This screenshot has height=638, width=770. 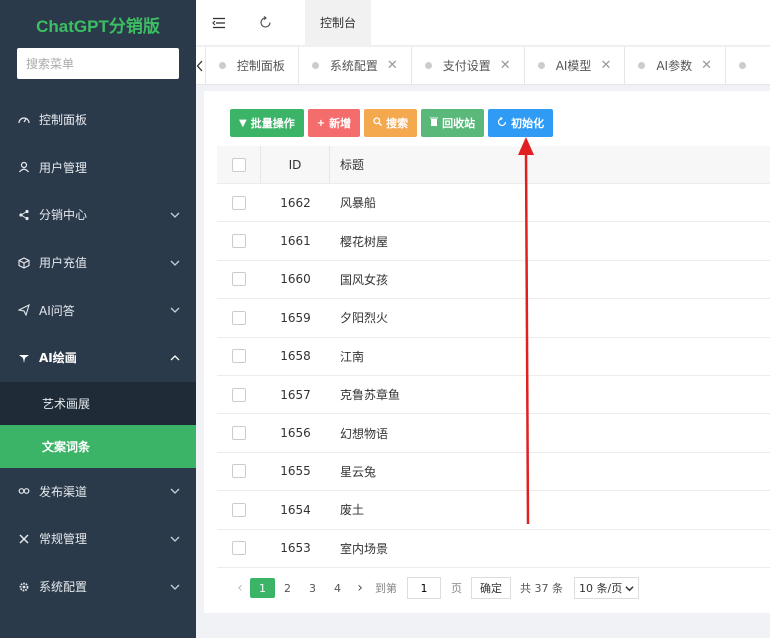 What do you see at coordinates (337, 588) in the screenshot?
I see `page-number: 4` at bounding box center [337, 588].